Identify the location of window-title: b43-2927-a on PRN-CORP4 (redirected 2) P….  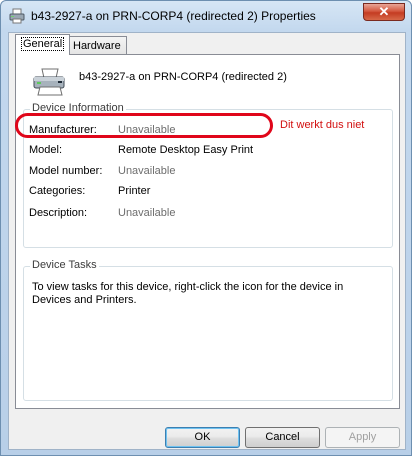
(173, 16).